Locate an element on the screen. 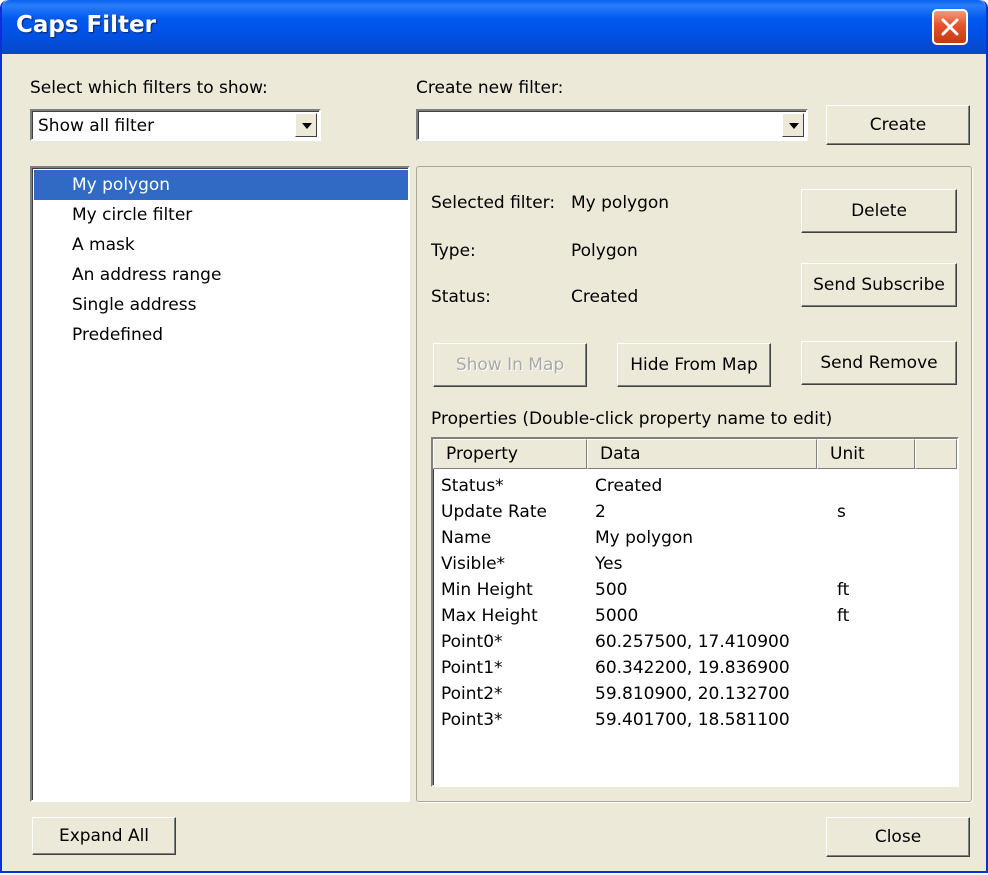  hide-from-map-button: Hide From Map is located at coordinates (694, 365).